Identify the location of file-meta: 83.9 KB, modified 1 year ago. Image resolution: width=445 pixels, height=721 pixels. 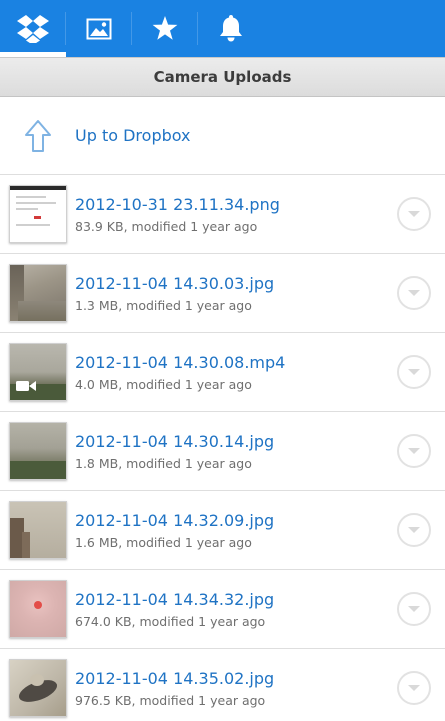
(166, 226).